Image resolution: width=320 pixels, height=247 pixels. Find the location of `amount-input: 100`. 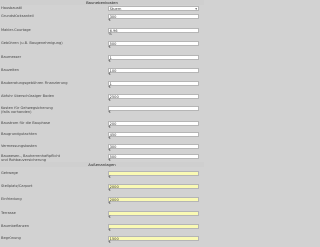

amount-input: 100 is located at coordinates (153, 70).